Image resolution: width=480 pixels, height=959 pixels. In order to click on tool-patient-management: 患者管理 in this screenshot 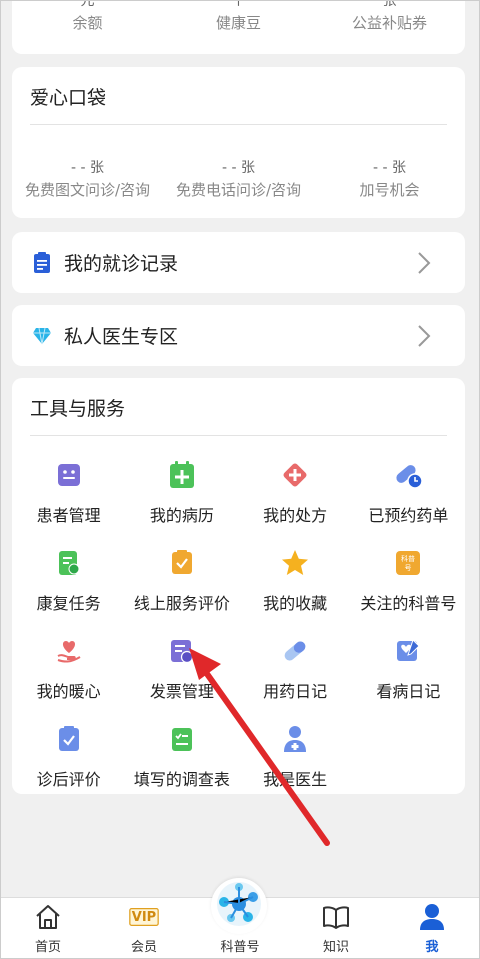, I will do `click(68, 494)`.